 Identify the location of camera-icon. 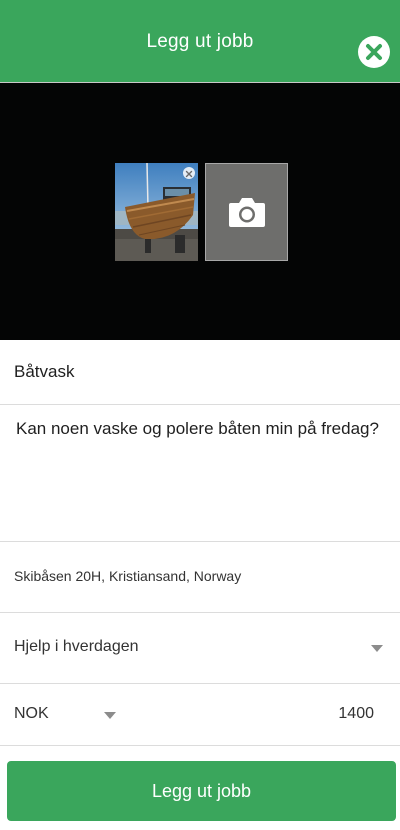
(247, 212).